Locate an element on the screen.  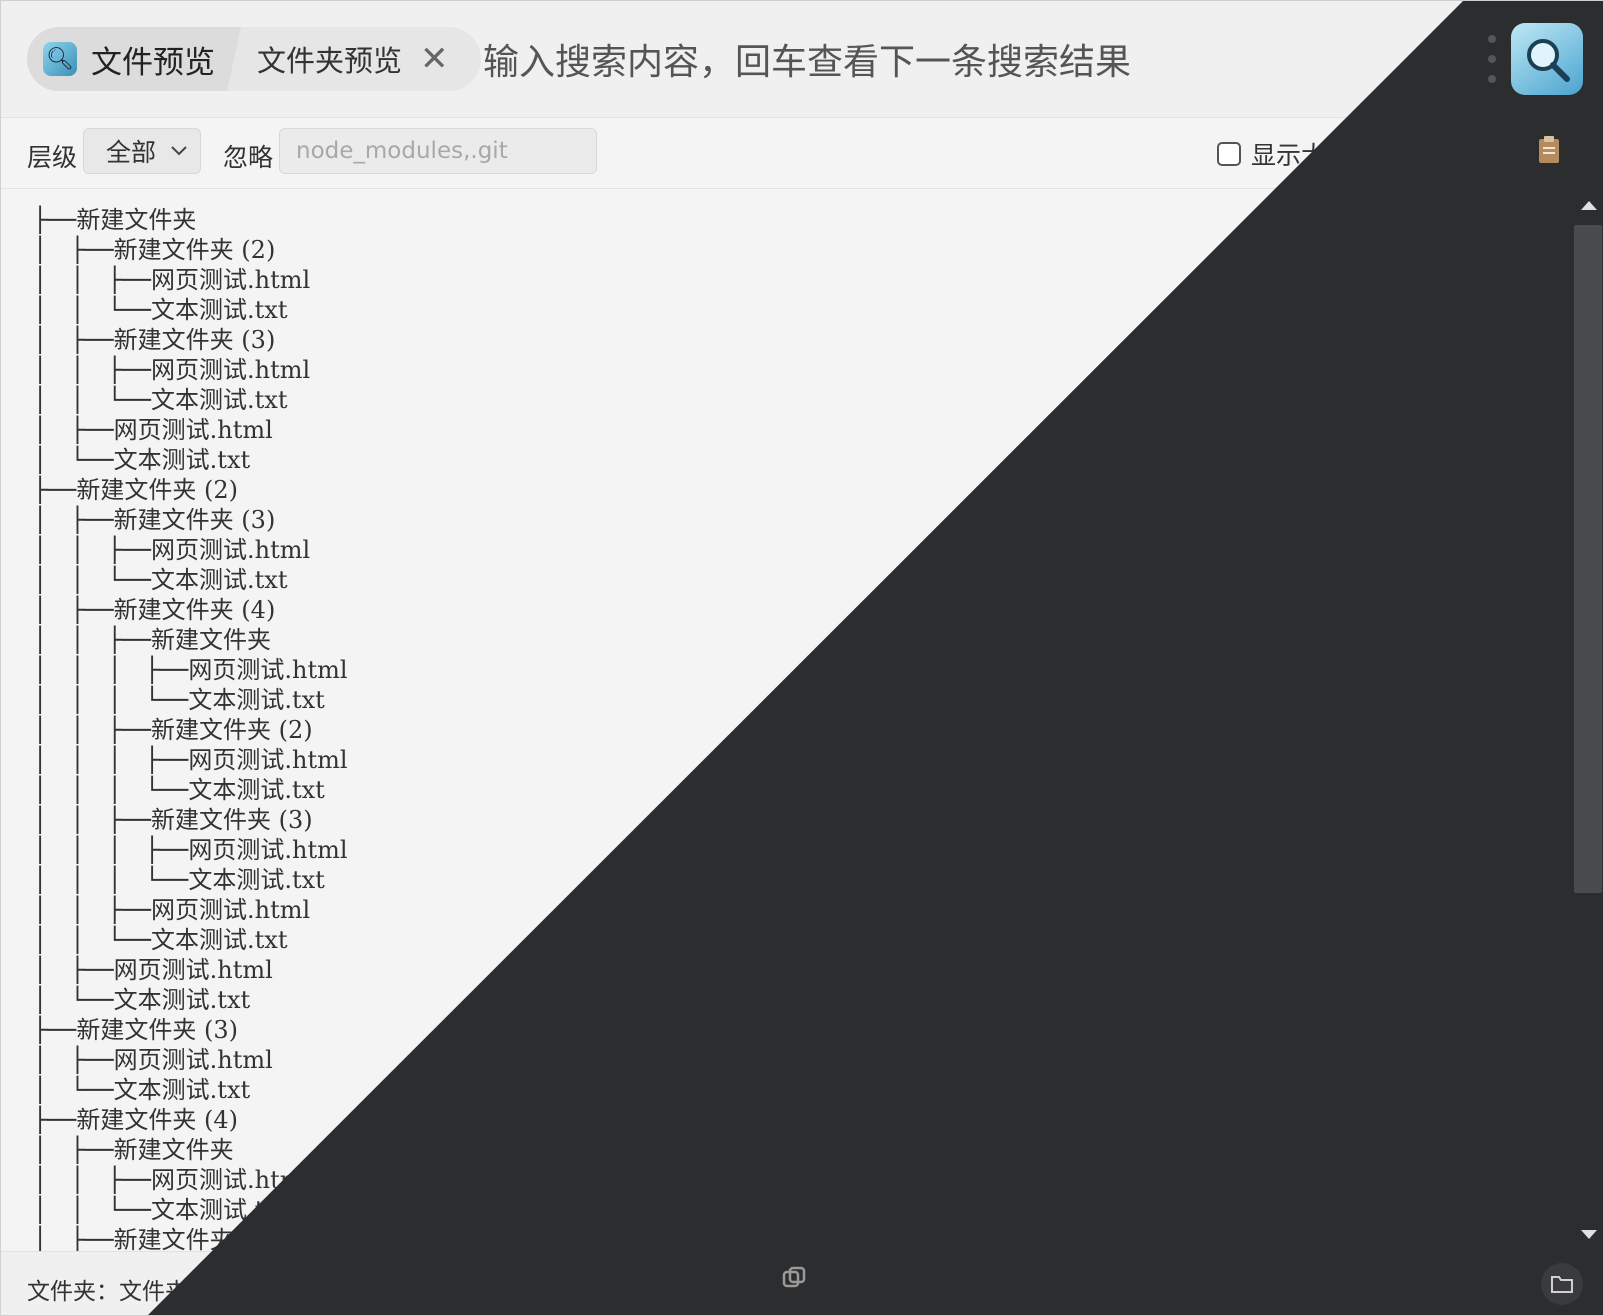
scroll-down-arrow-icon is located at coordinates (1589, 1234).